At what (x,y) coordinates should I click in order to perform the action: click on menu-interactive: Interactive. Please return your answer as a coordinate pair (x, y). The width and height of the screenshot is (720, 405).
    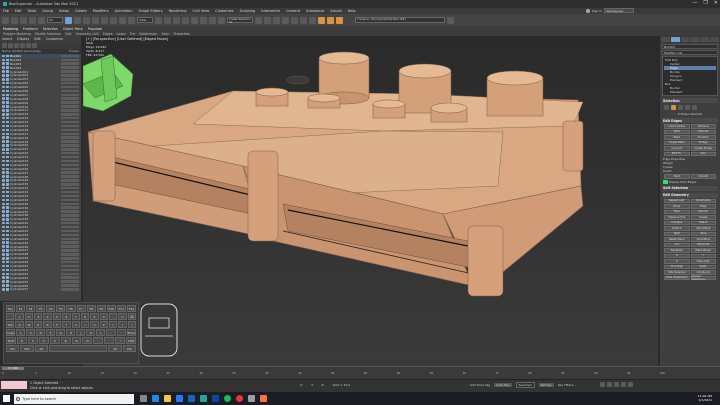
    Looking at the image, I should click on (270, 11).